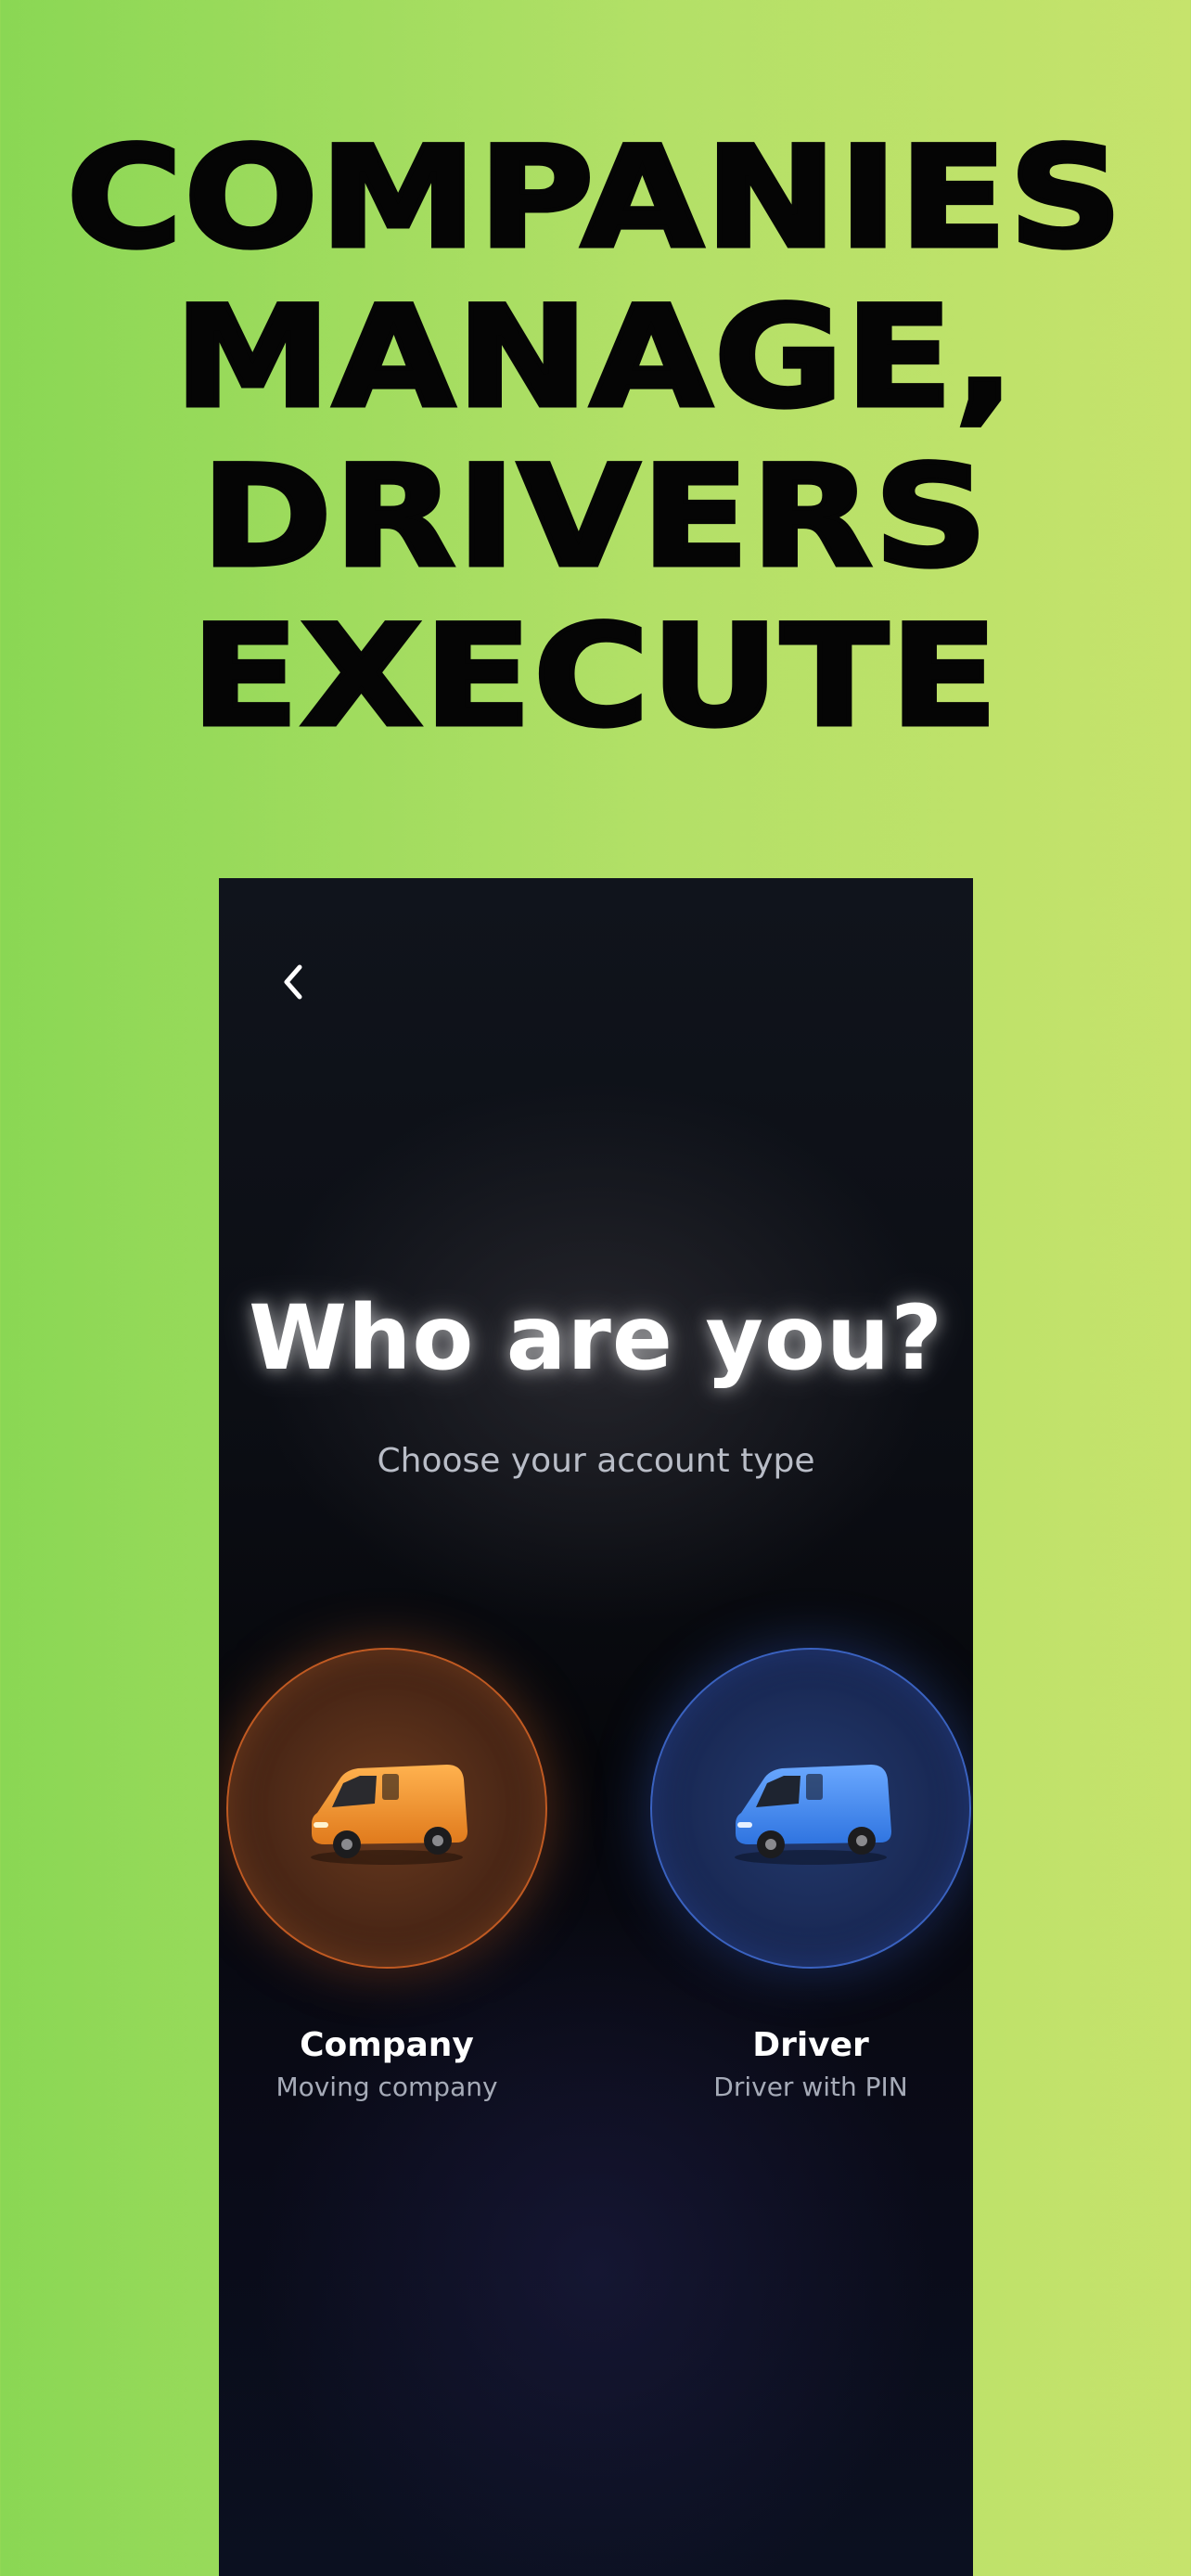 This screenshot has height=2576, width=1191. Describe the element at coordinates (594, 518) in the screenshot. I see `headline-line: DRIVERS` at that location.